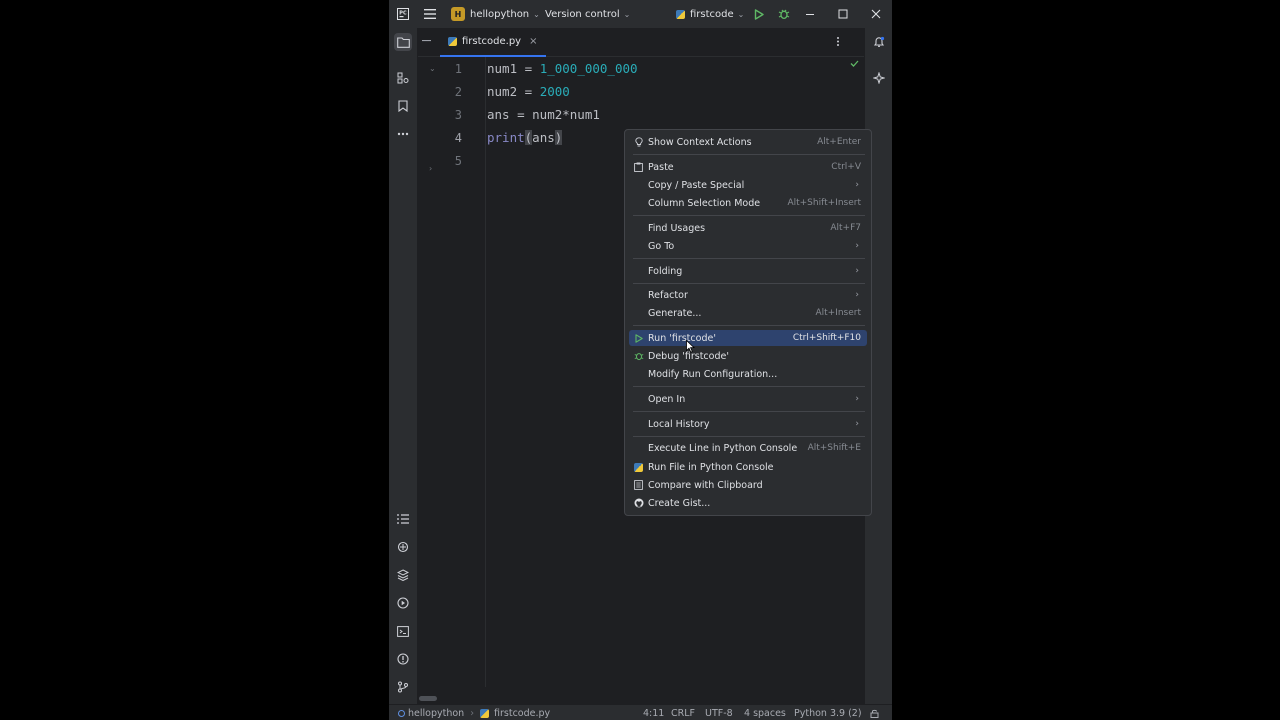  I want to click on python-packages-icon, so click(403, 547).